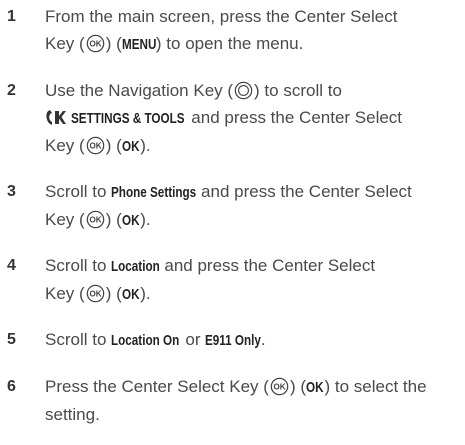  I want to click on location-on-label: Location On, so click(145, 340).